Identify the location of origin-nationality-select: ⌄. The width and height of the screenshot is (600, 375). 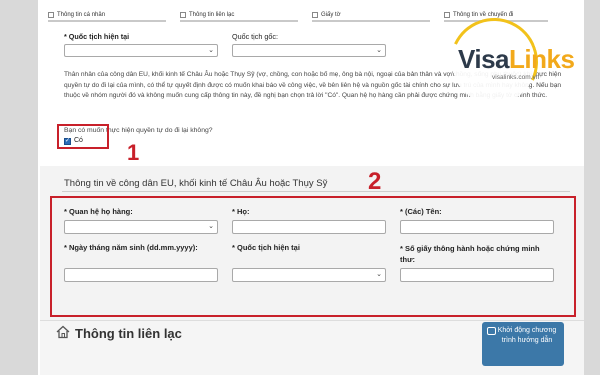
(309, 50).